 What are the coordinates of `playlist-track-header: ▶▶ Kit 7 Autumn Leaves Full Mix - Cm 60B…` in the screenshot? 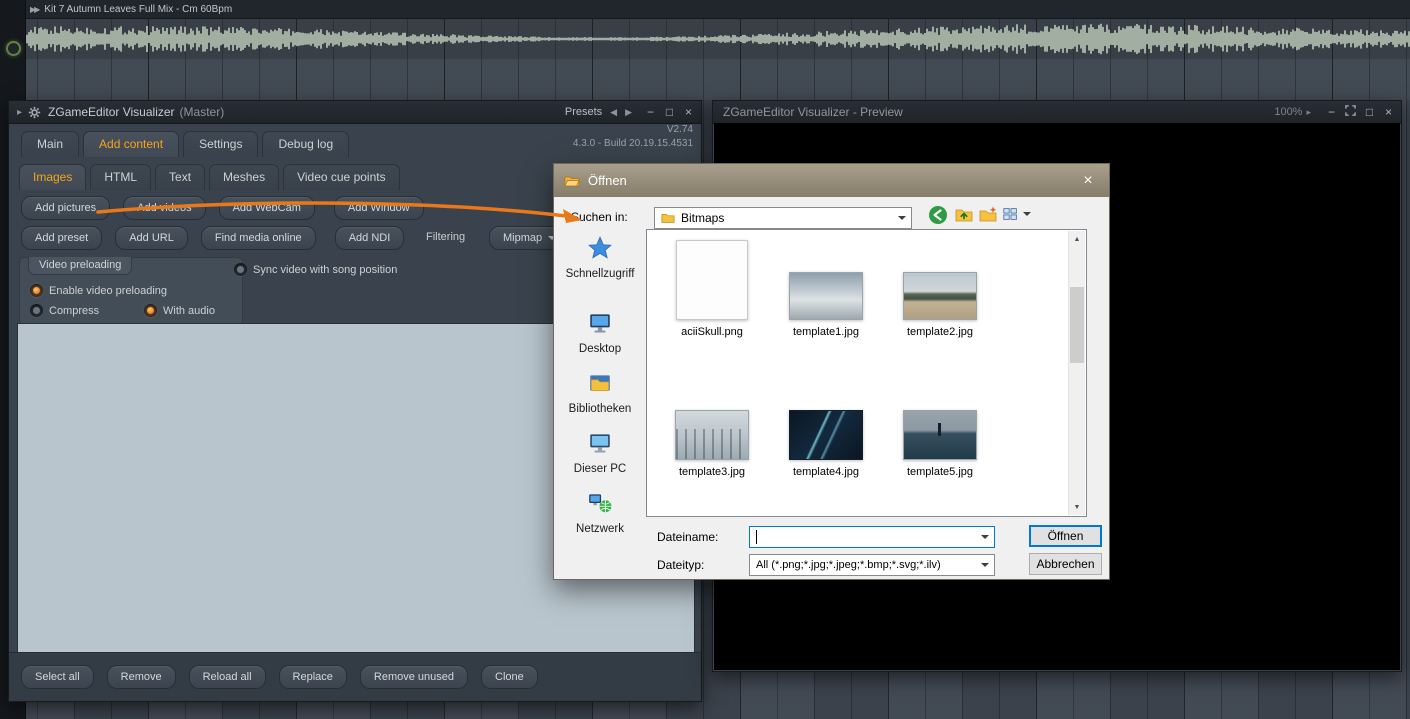 It's located at (705, 9).